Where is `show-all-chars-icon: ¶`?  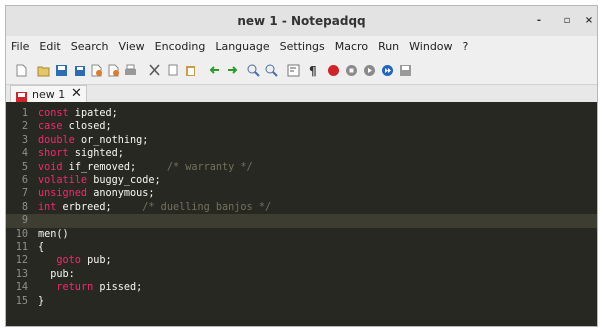
show-all-chars-icon: ¶ is located at coordinates (313, 70).